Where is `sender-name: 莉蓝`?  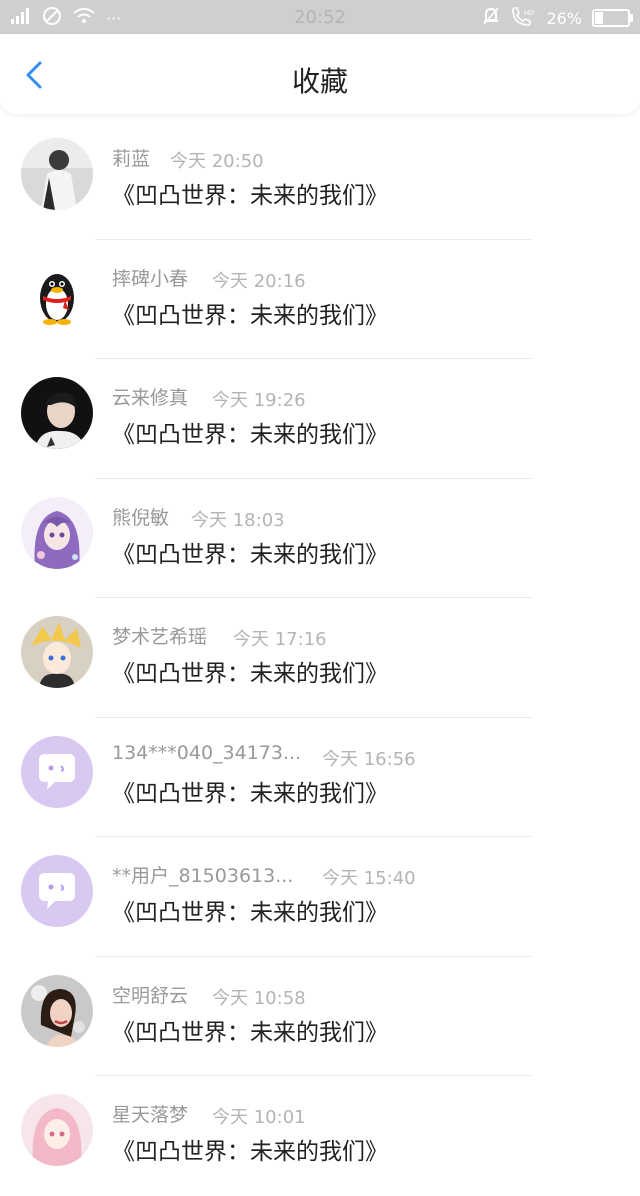
sender-name: 莉蓝 is located at coordinates (131, 159).